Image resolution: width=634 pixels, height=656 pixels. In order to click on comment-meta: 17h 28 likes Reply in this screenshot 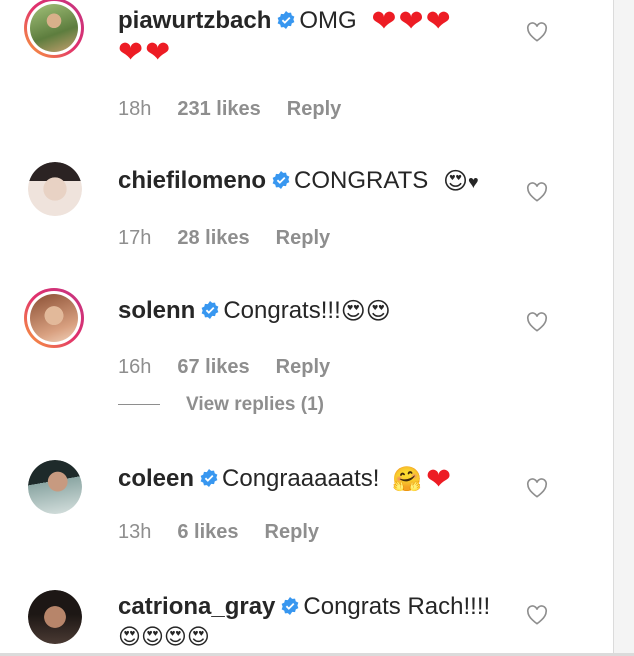, I will do `click(237, 238)`.